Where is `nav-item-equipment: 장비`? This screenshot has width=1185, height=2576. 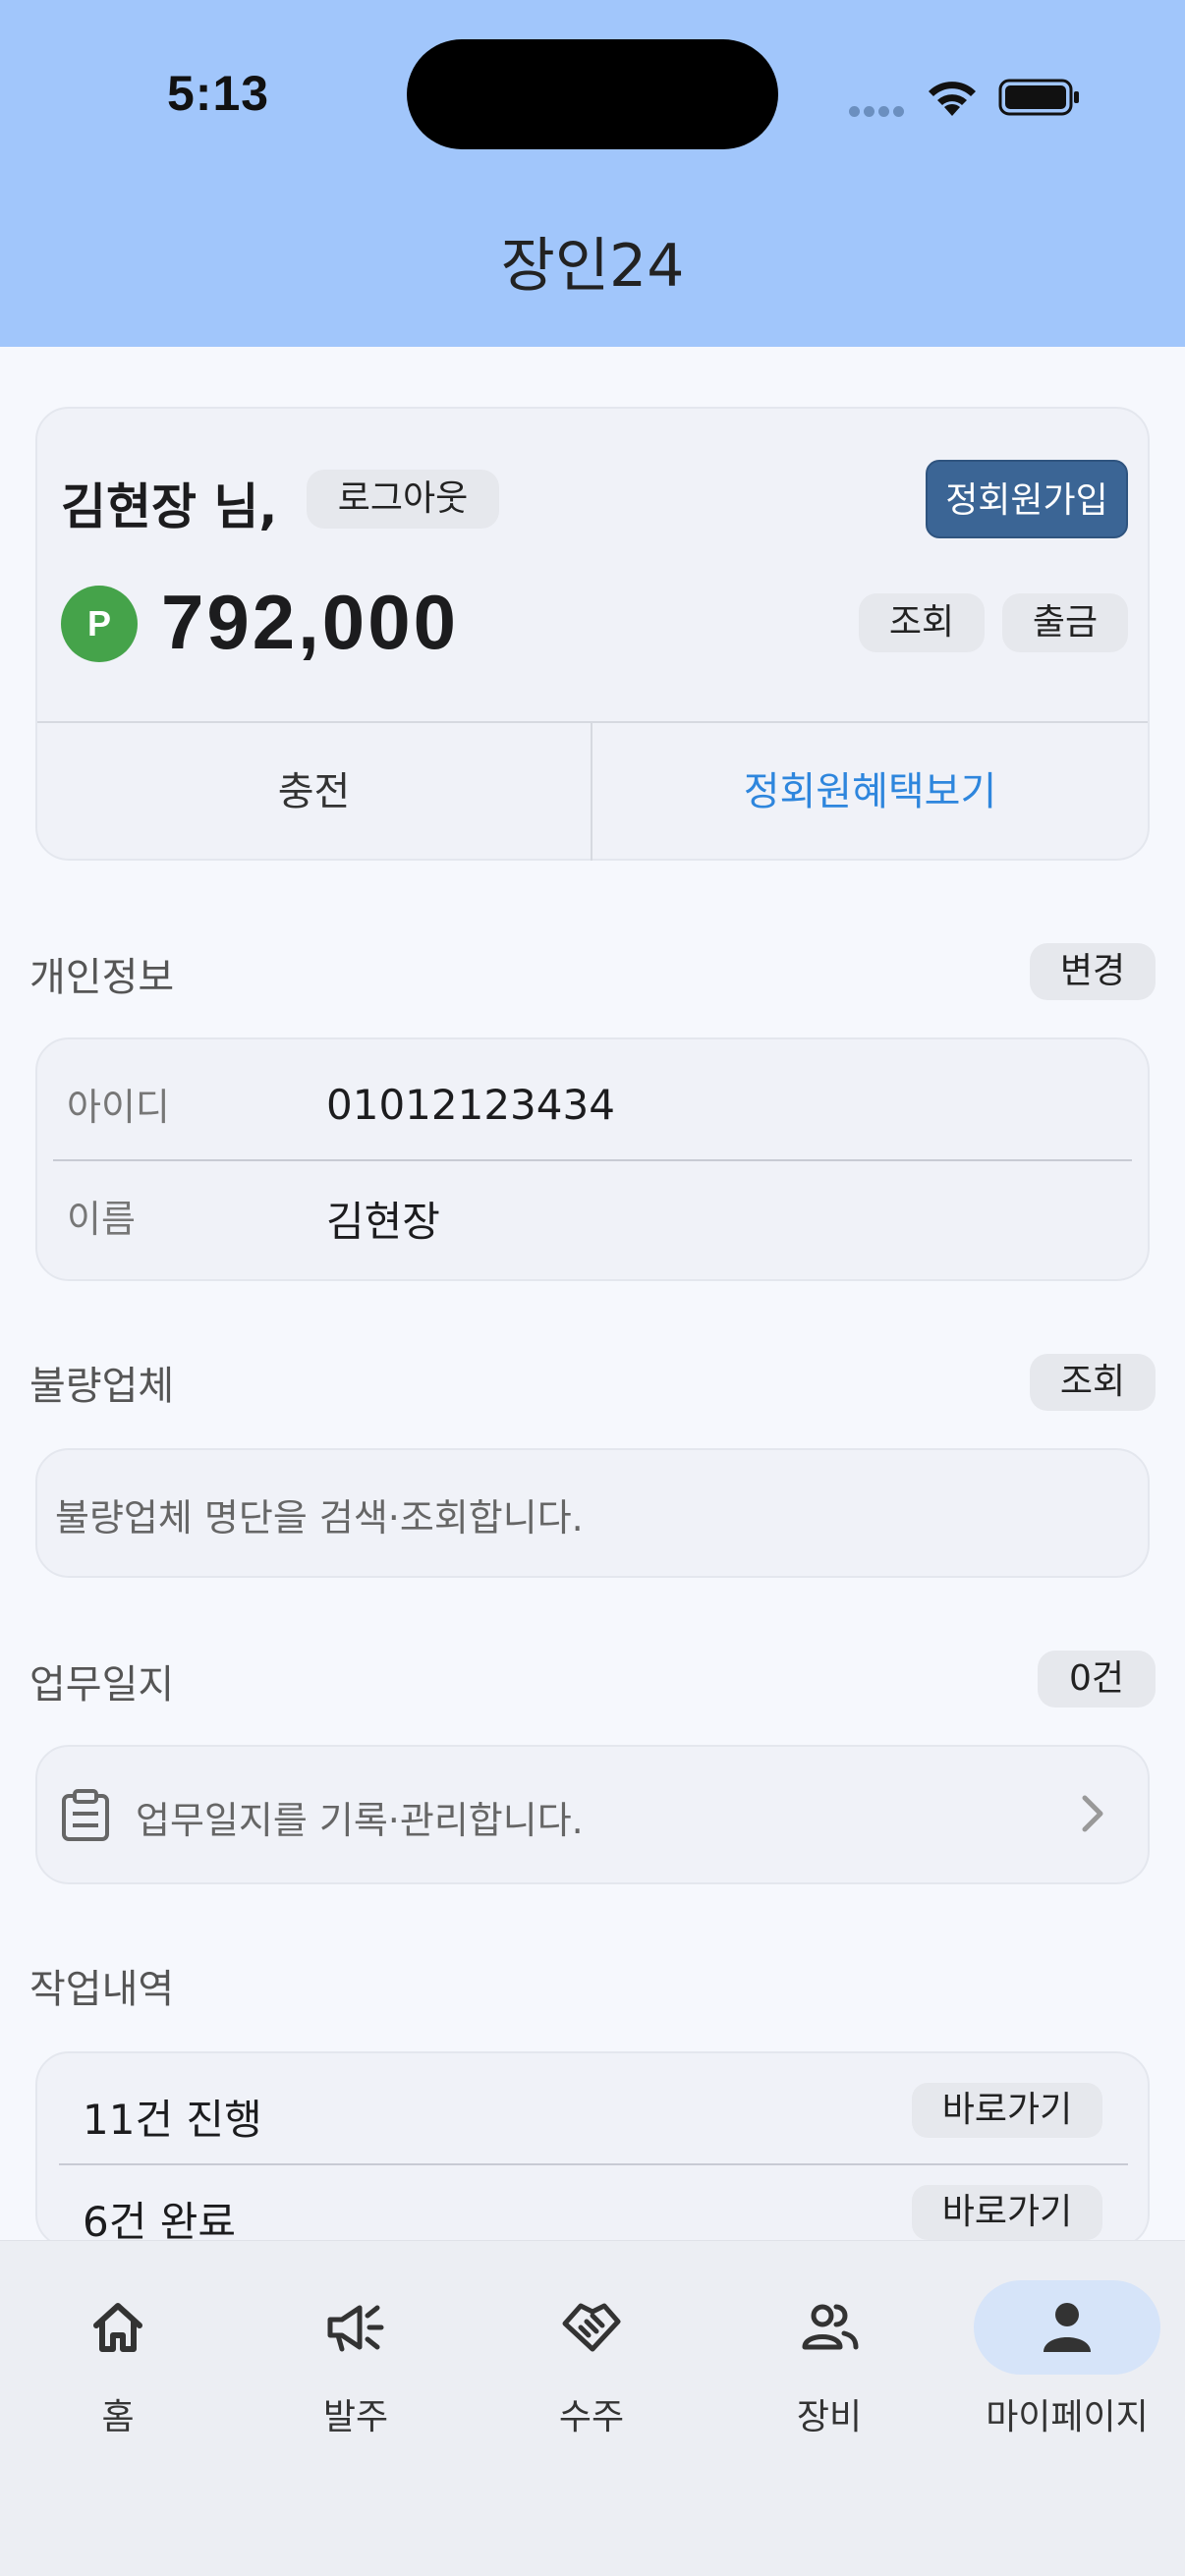
nav-item-equipment: 장비 is located at coordinates (830, 2359).